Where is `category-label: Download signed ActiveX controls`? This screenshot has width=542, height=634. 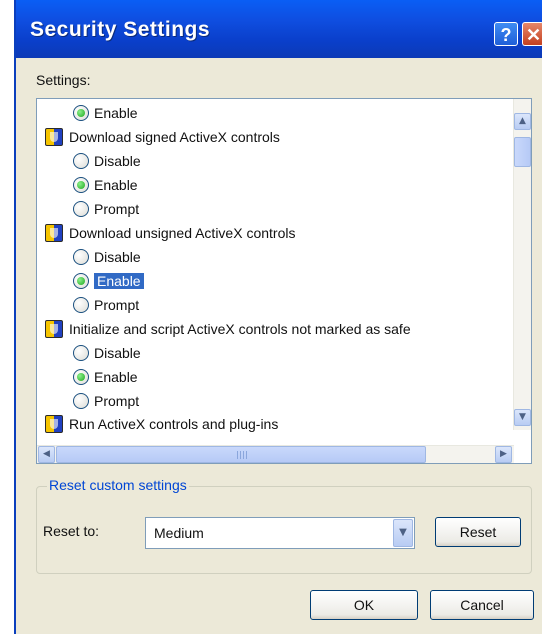
category-label: Download signed ActiveX controls is located at coordinates (174, 137).